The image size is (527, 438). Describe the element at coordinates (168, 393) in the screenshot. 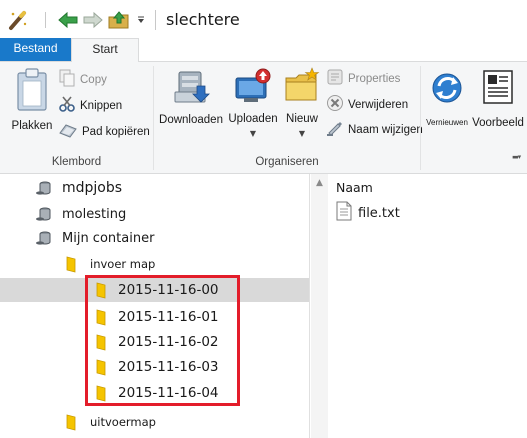

I see `tree-item-label: 2015-11-16-04` at that location.